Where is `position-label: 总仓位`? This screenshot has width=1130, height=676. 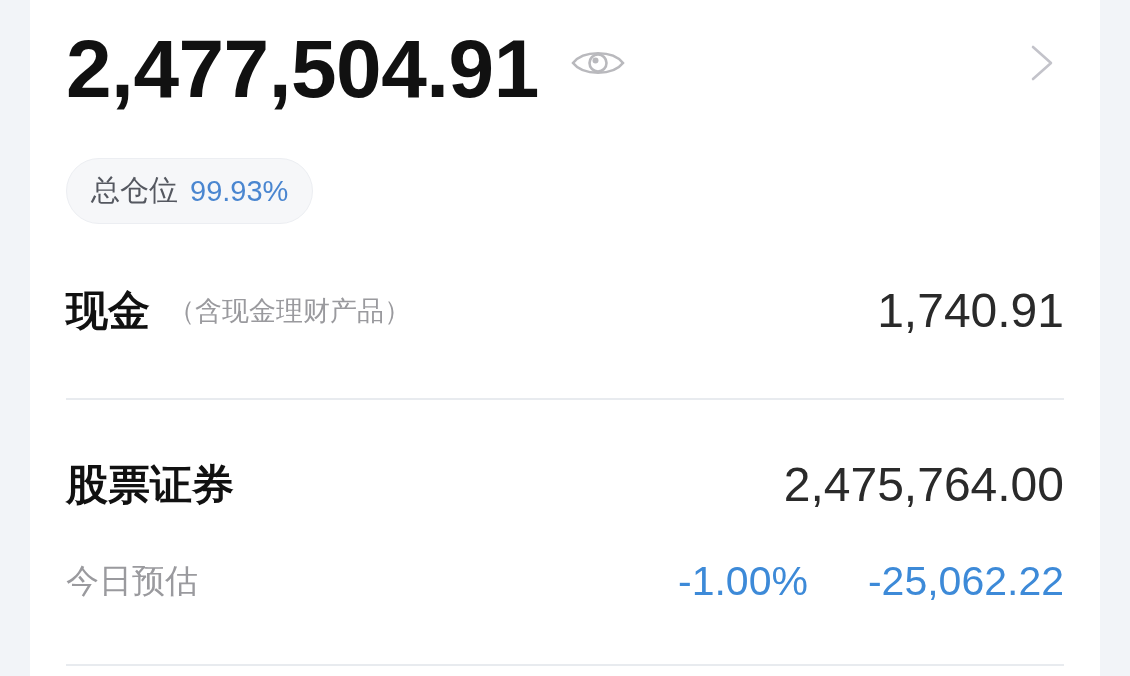 position-label: 总仓位 is located at coordinates (134, 190).